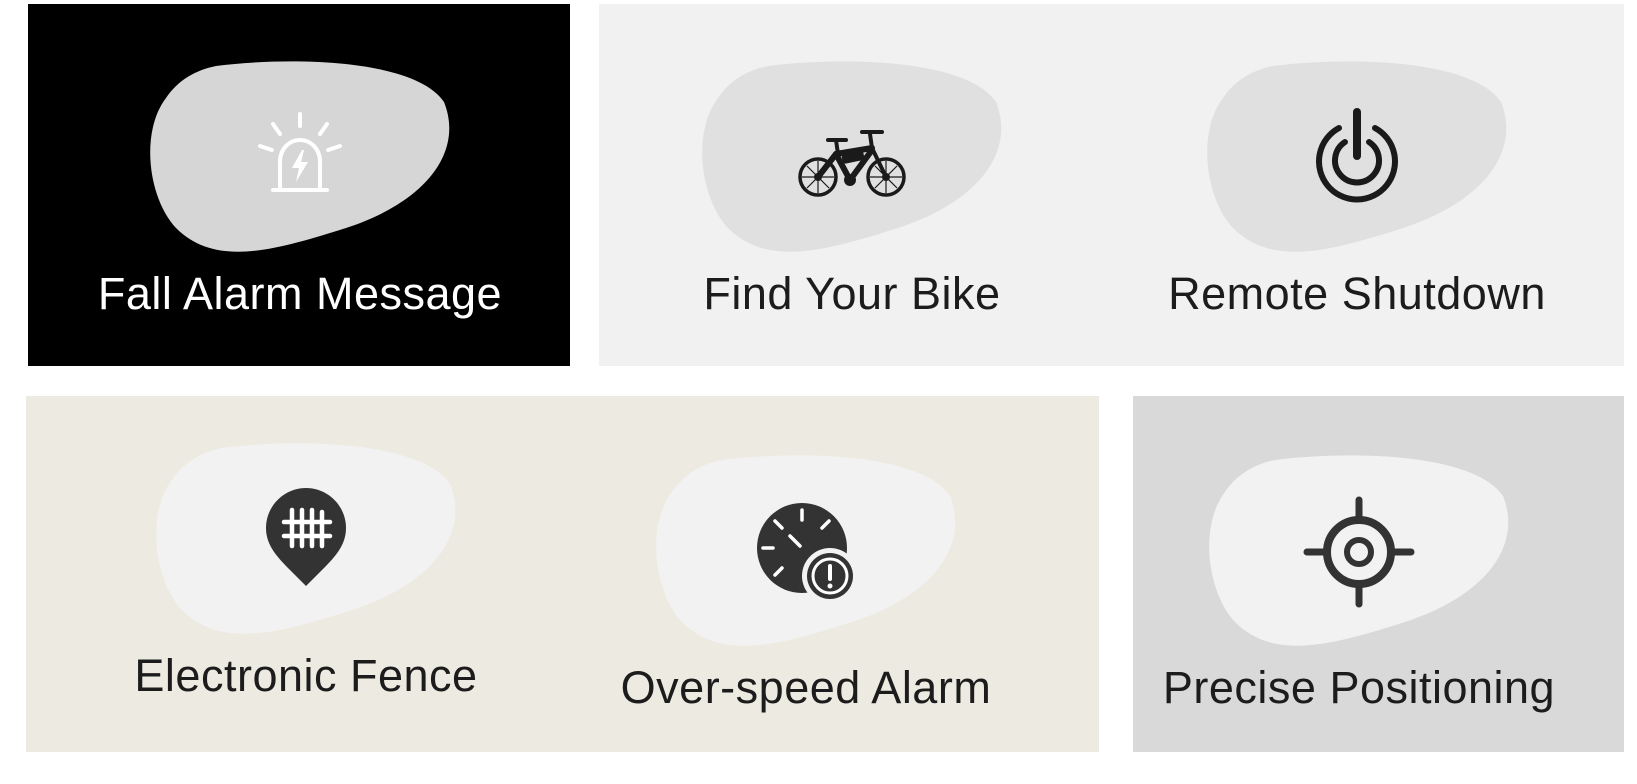  What do you see at coordinates (306, 540) in the screenshot?
I see `fence-location-pin-icon` at bounding box center [306, 540].